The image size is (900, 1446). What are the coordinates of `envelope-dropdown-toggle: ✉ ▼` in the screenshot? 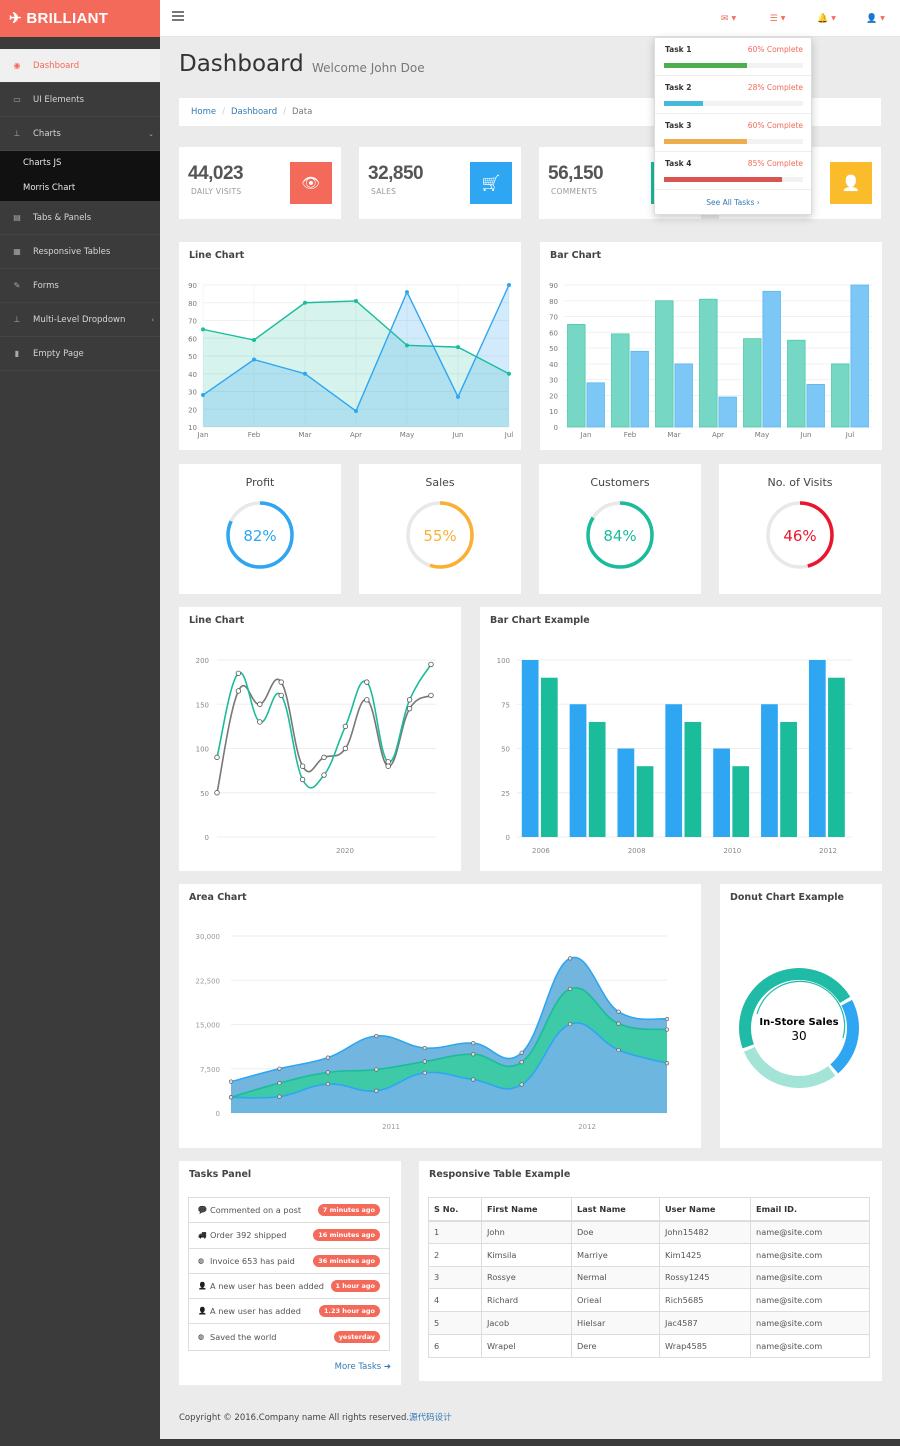 It's located at (728, 18).